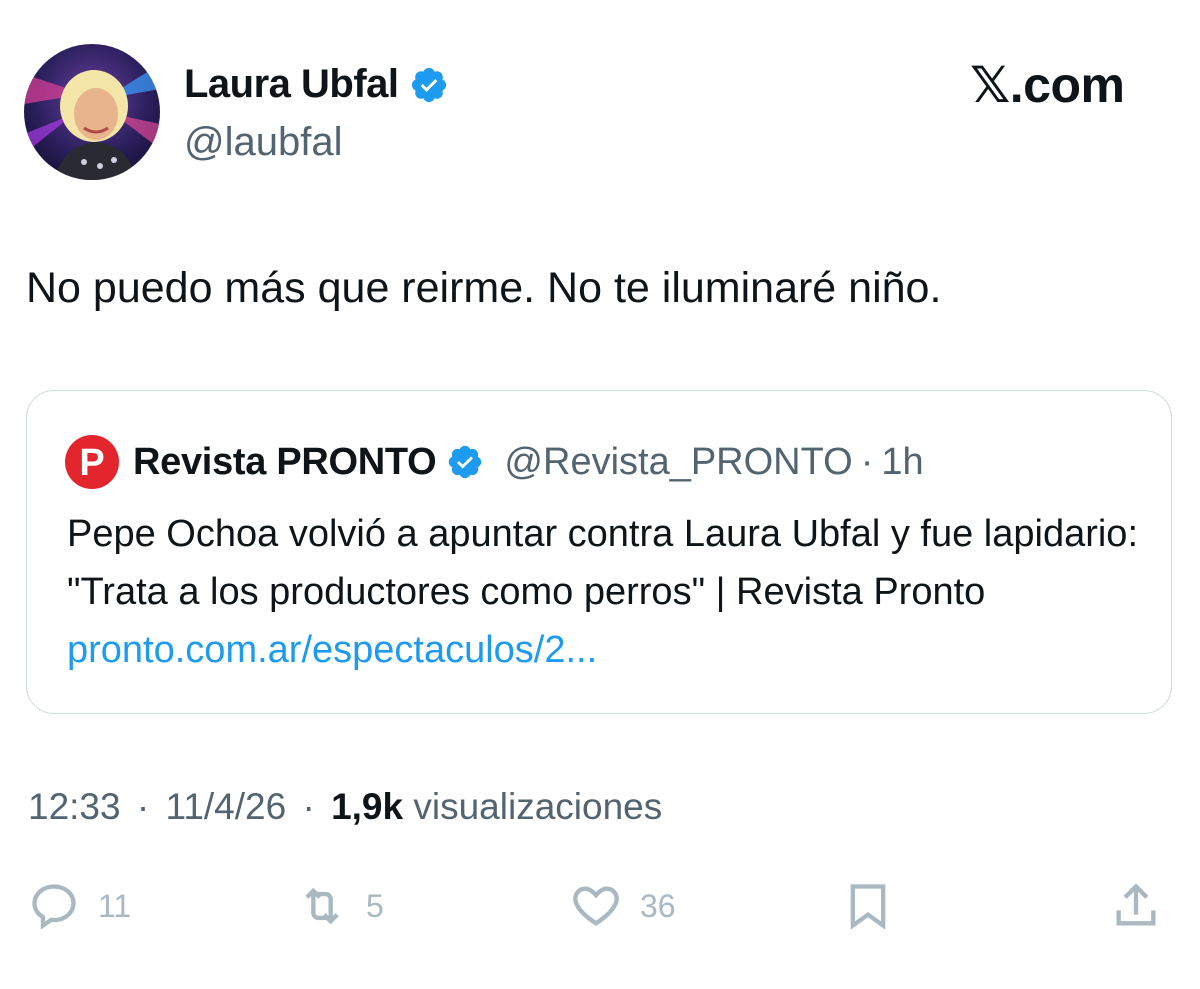 This screenshot has width=1200, height=989. I want to click on heart-icon, so click(596, 906).